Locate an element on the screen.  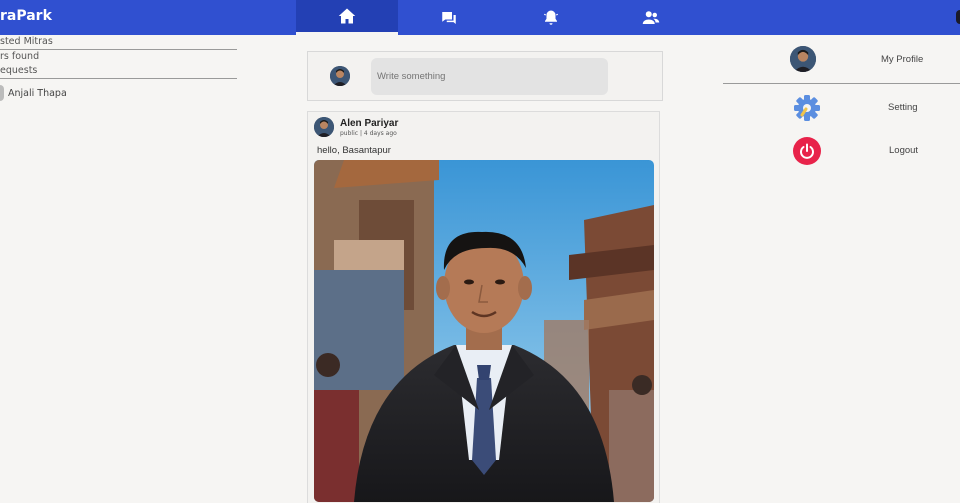
setting-label: Setting is located at coordinates (903, 107).